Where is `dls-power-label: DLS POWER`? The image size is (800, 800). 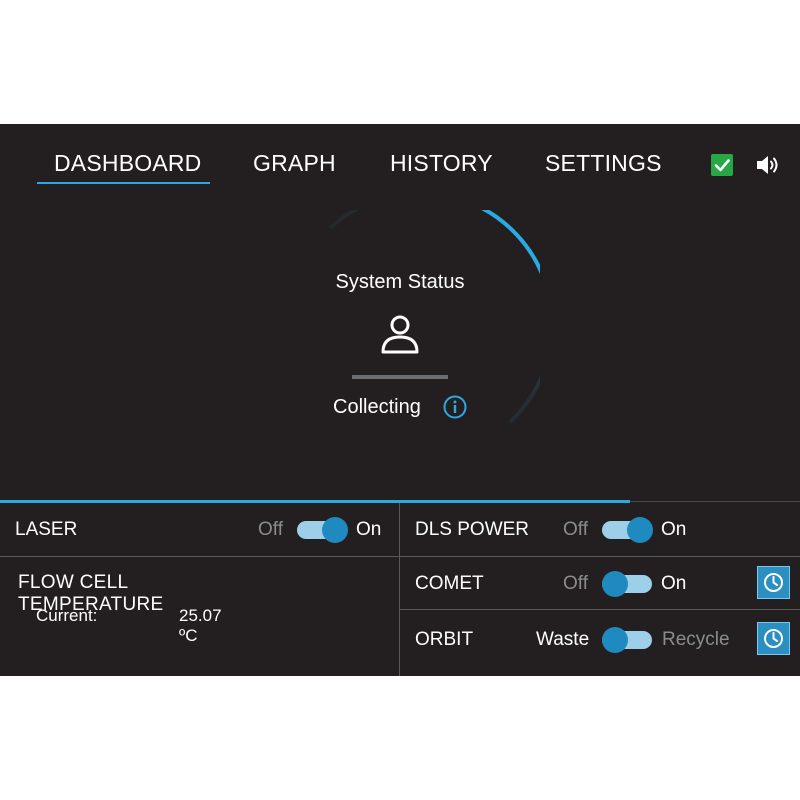 dls-power-label: DLS POWER is located at coordinates (472, 529).